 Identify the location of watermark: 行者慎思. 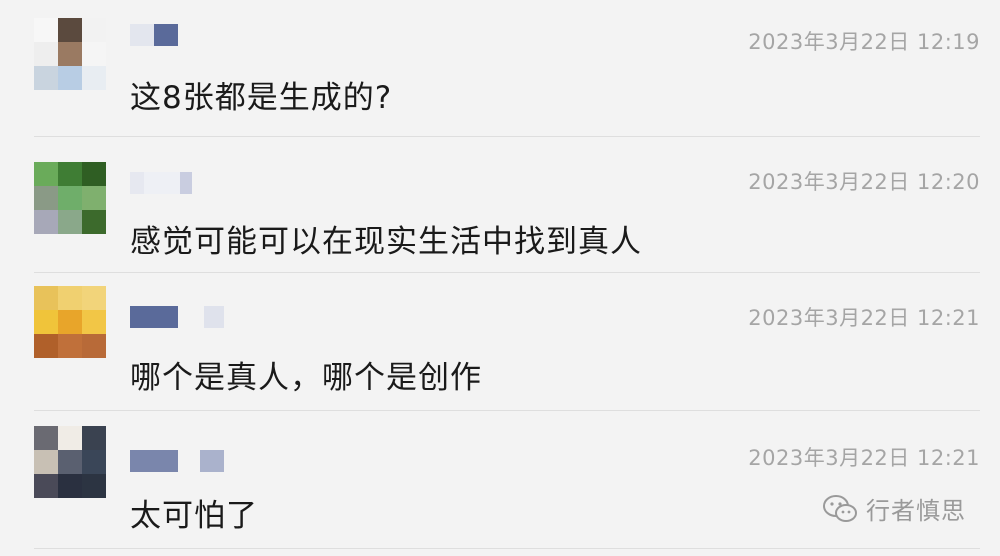
(894, 508).